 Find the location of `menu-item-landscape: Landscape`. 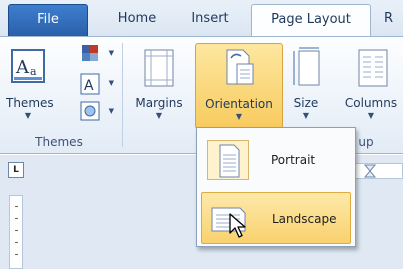

menu-item-landscape: Landscape is located at coordinates (276, 218).